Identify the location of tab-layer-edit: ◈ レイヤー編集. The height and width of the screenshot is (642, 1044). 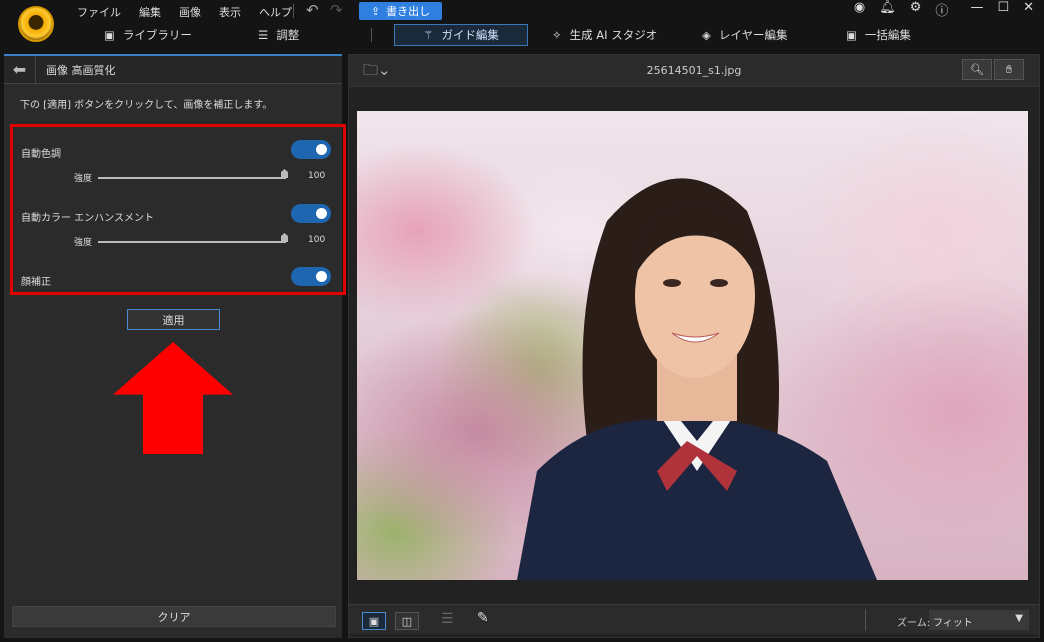
(745, 35).